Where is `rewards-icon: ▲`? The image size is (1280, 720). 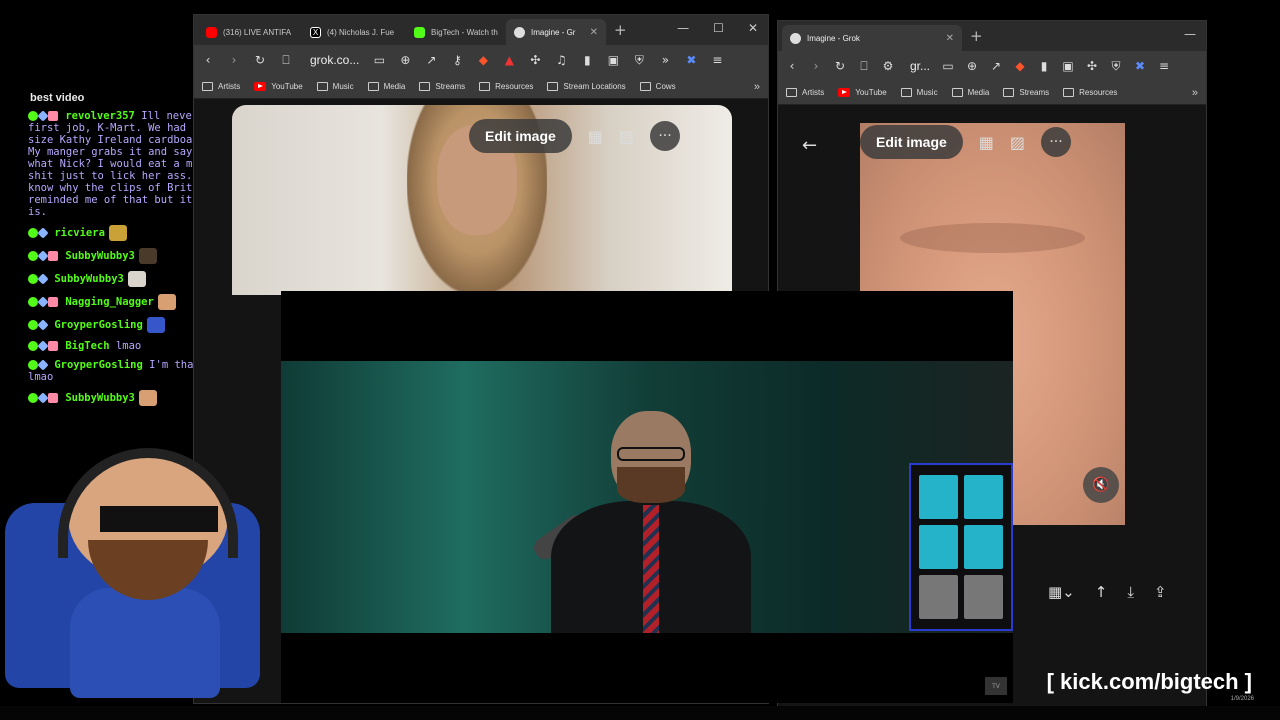
rewards-icon: ▲ is located at coordinates (509, 60).